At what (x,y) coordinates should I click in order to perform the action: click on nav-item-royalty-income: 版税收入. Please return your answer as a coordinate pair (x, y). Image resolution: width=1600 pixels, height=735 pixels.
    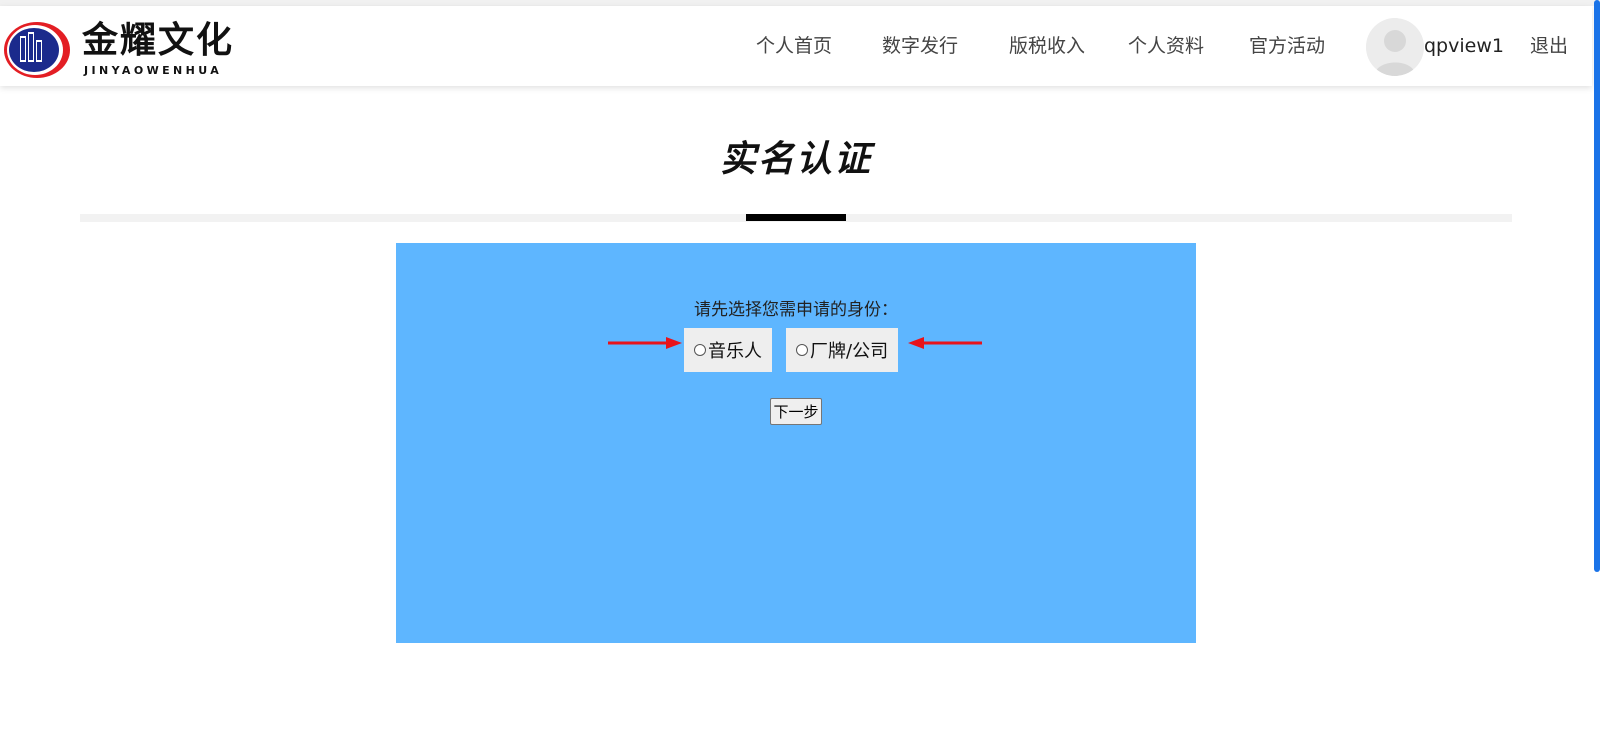
    Looking at the image, I should click on (1047, 46).